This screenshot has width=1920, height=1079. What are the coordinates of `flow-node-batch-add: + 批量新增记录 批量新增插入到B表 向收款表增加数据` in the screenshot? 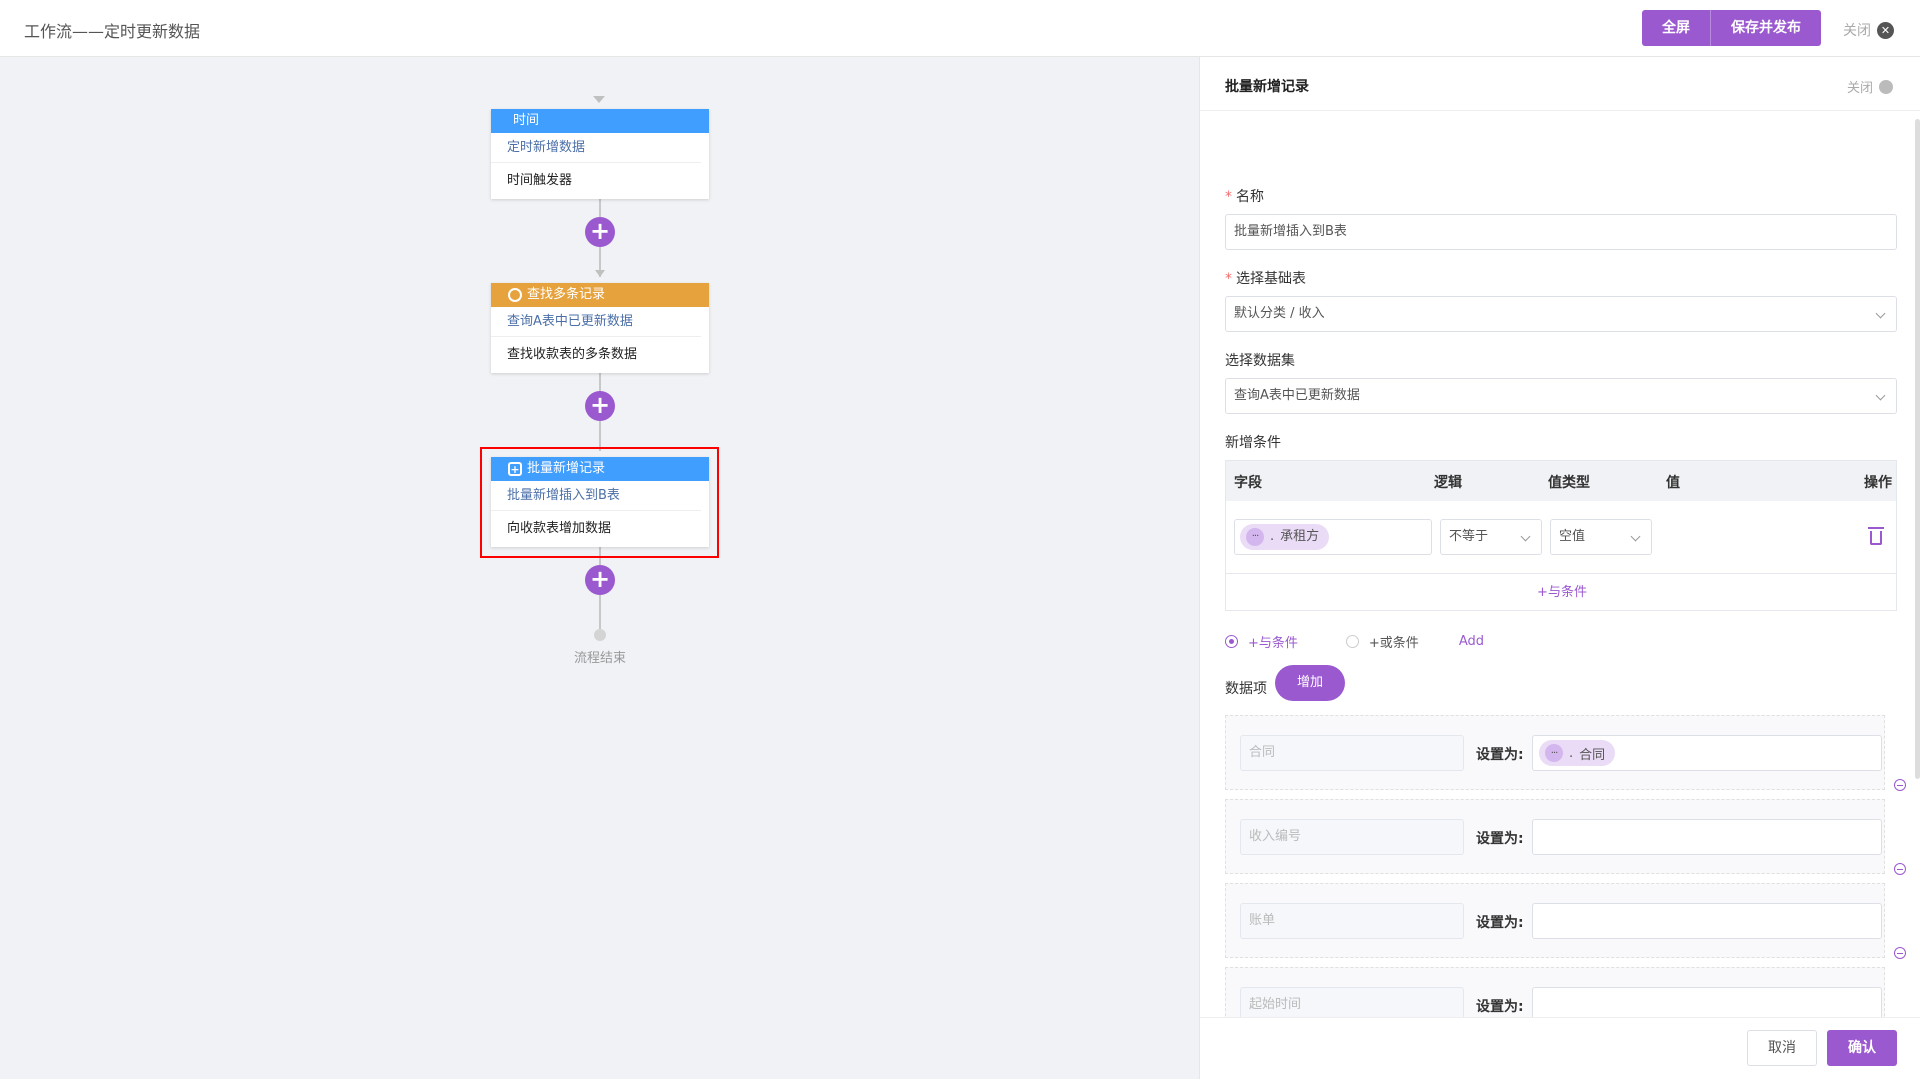 It's located at (600, 502).